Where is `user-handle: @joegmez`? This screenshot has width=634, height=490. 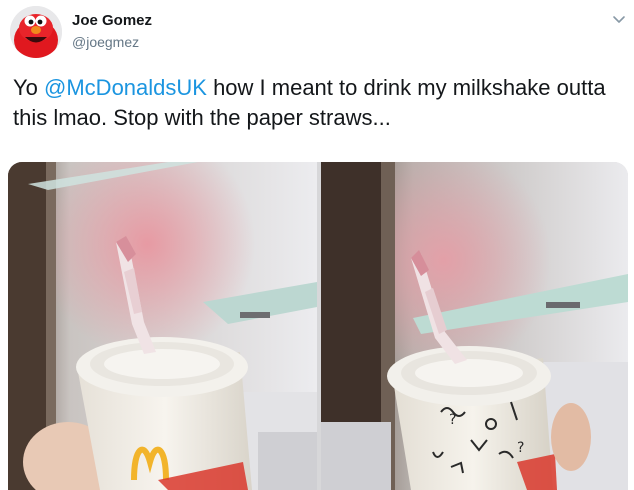 user-handle: @joegmez is located at coordinates (112, 42).